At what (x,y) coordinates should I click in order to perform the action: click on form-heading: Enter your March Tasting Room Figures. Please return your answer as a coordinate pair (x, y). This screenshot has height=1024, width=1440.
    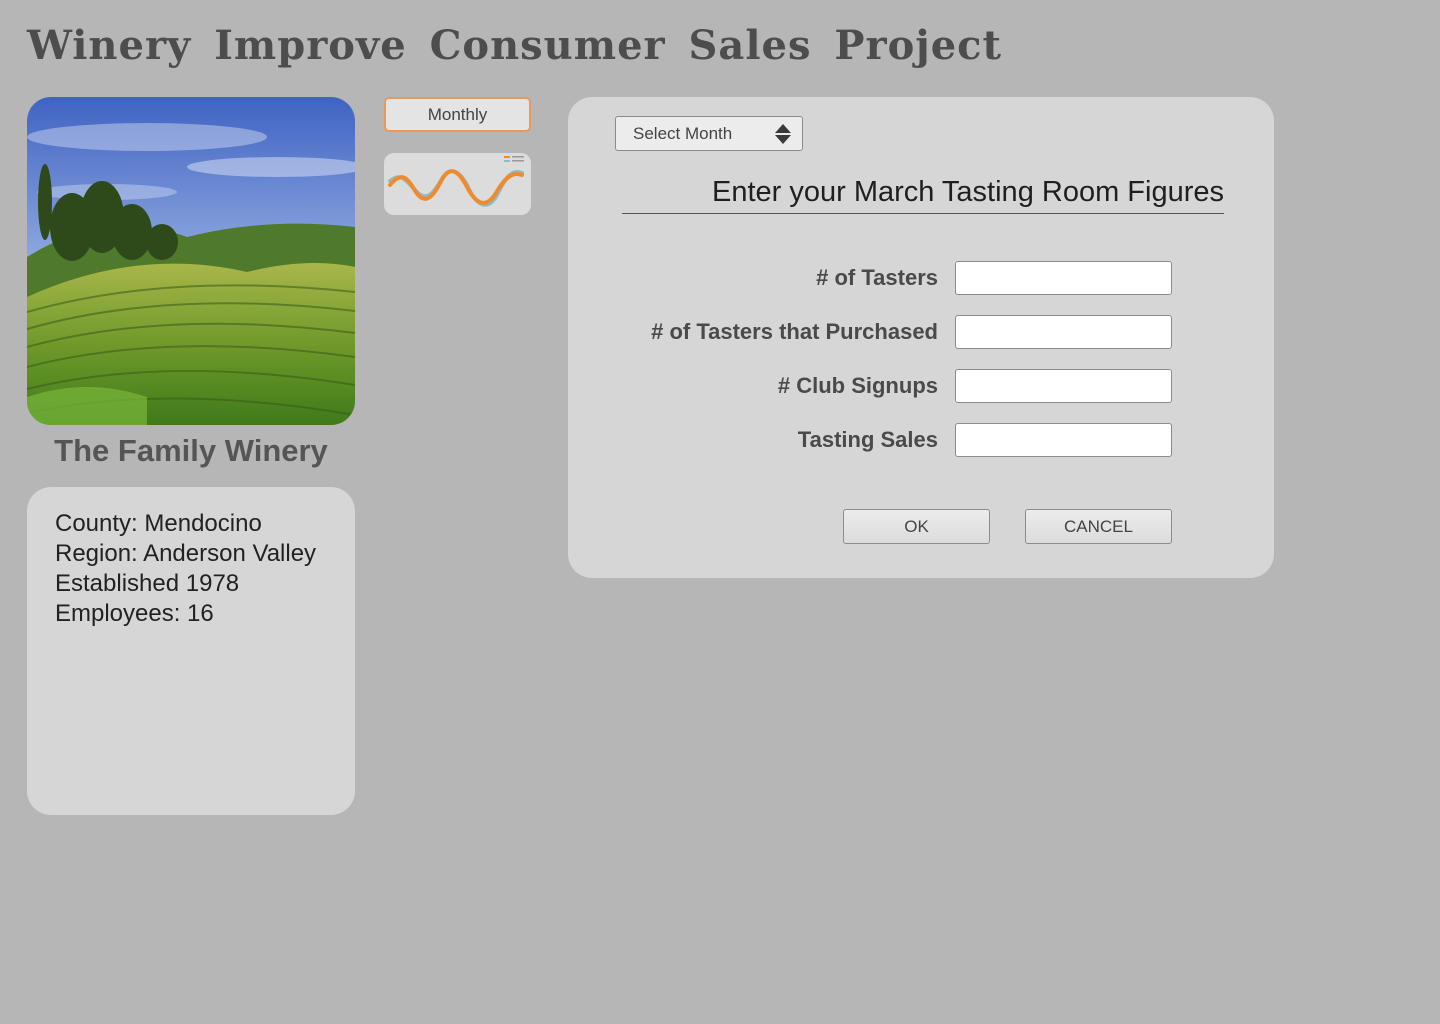
    Looking at the image, I should click on (923, 192).